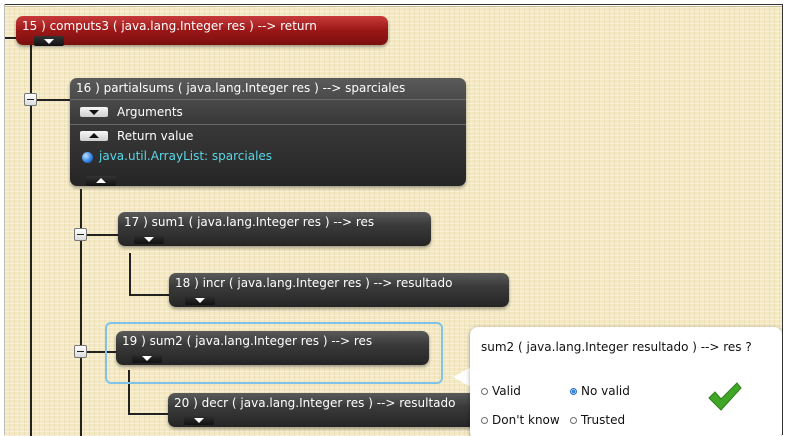  I want to click on object-icon, so click(87, 157).